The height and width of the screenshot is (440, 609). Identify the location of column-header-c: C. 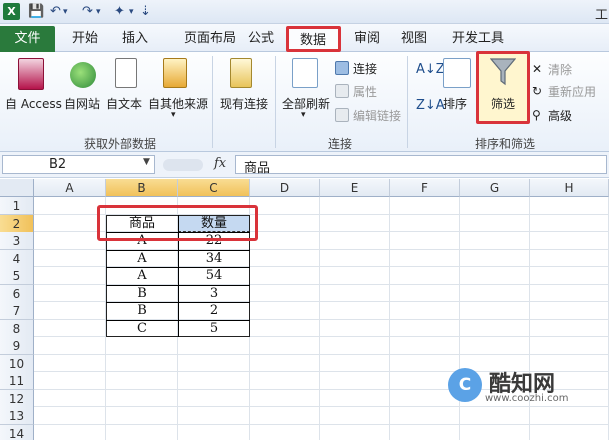
(214, 188).